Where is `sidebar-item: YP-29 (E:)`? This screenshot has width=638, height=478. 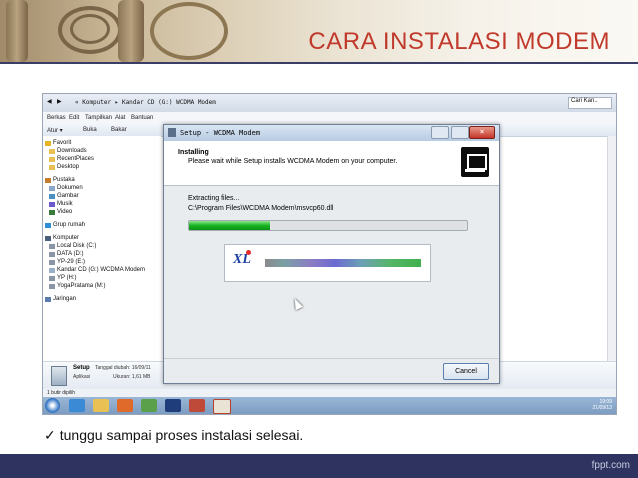 sidebar-item: YP-29 (E:) is located at coordinates (67, 262).